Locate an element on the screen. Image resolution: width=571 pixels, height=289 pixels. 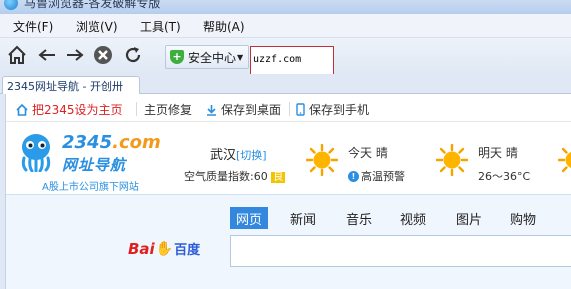
save-phone-label: 保存到手机 is located at coordinates (339, 110).